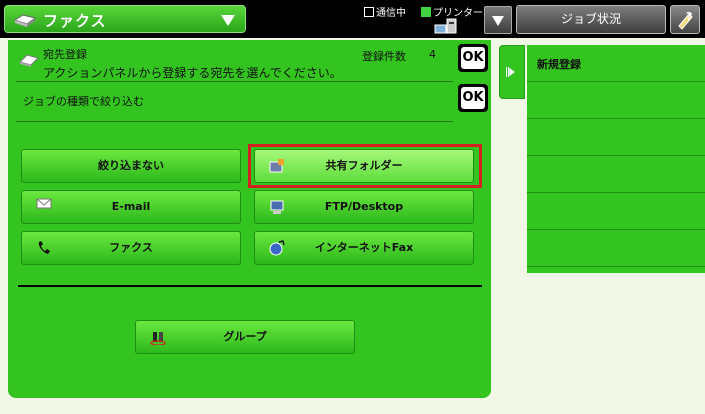 This screenshot has height=414, width=705. I want to click on action-item-label: 新規登録, so click(559, 64).